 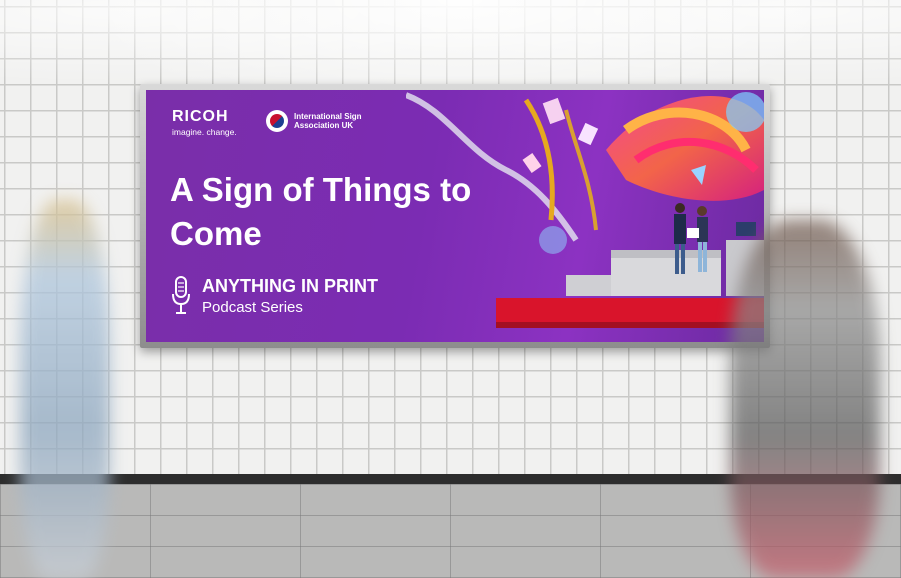 I want to click on brand-tagline: imagine. change., so click(x=204, y=132).